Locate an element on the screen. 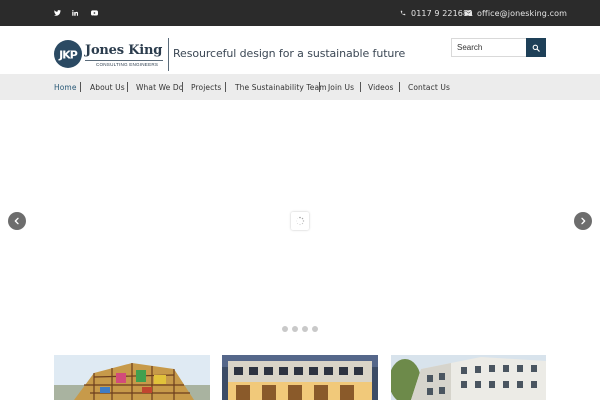 This screenshot has width=600, height=400. nav-contact-us: Contact Us is located at coordinates (429, 87).